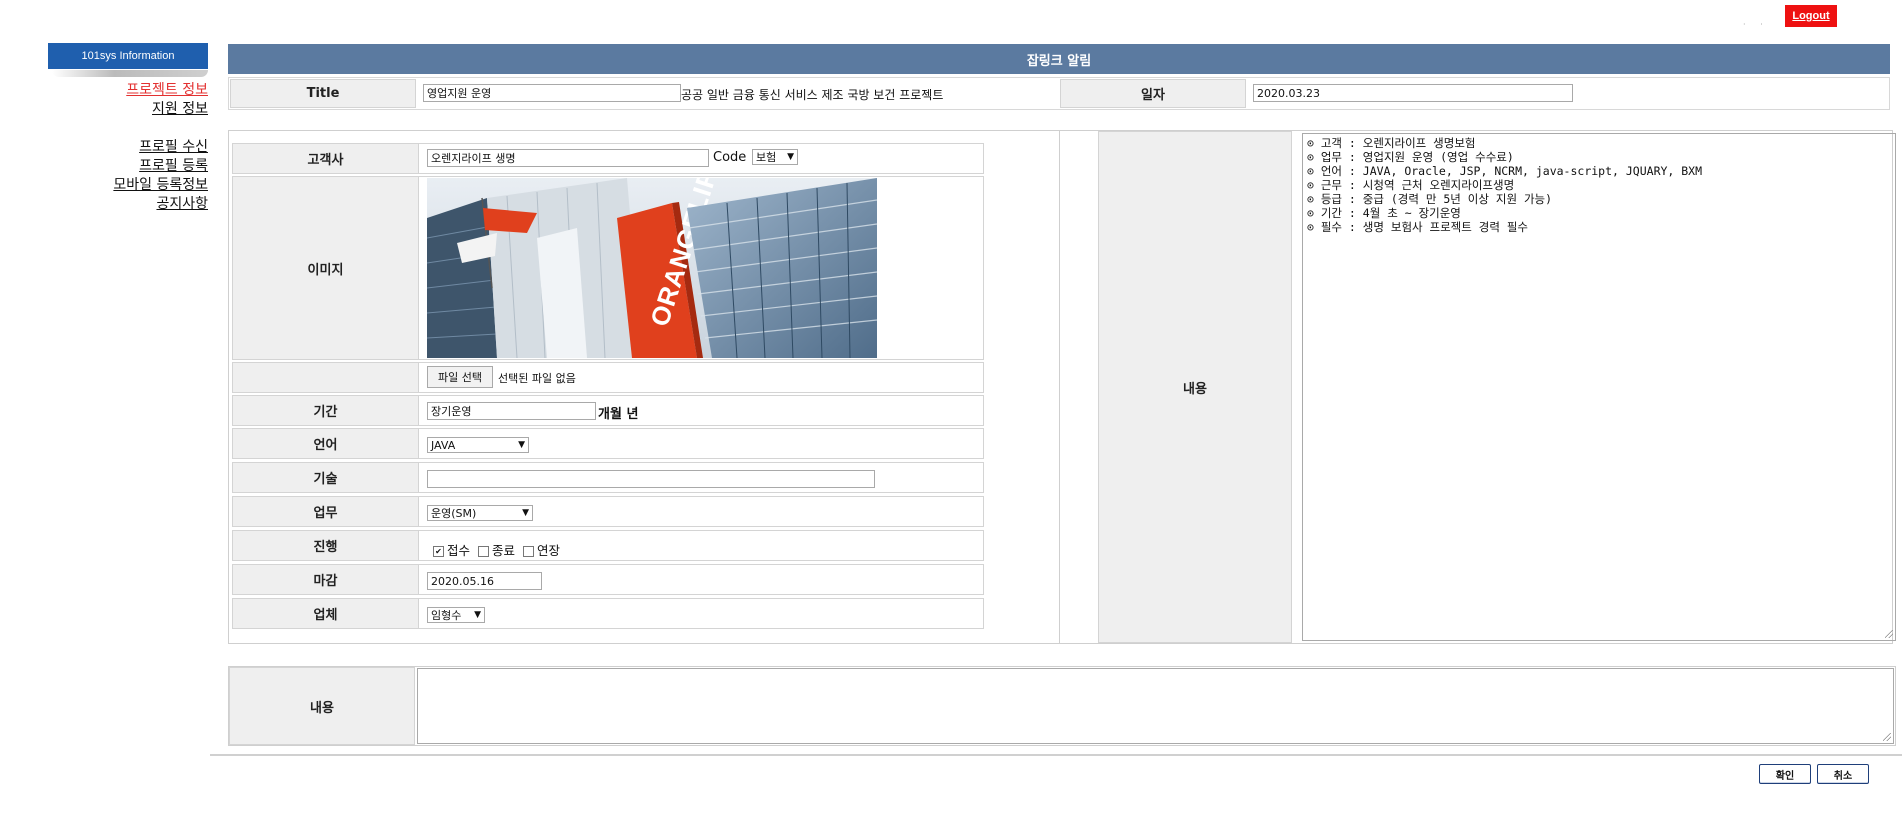 This screenshot has width=1902, height=814. What do you see at coordinates (325, 158) in the screenshot?
I see `client-label: 고객사` at bounding box center [325, 158].